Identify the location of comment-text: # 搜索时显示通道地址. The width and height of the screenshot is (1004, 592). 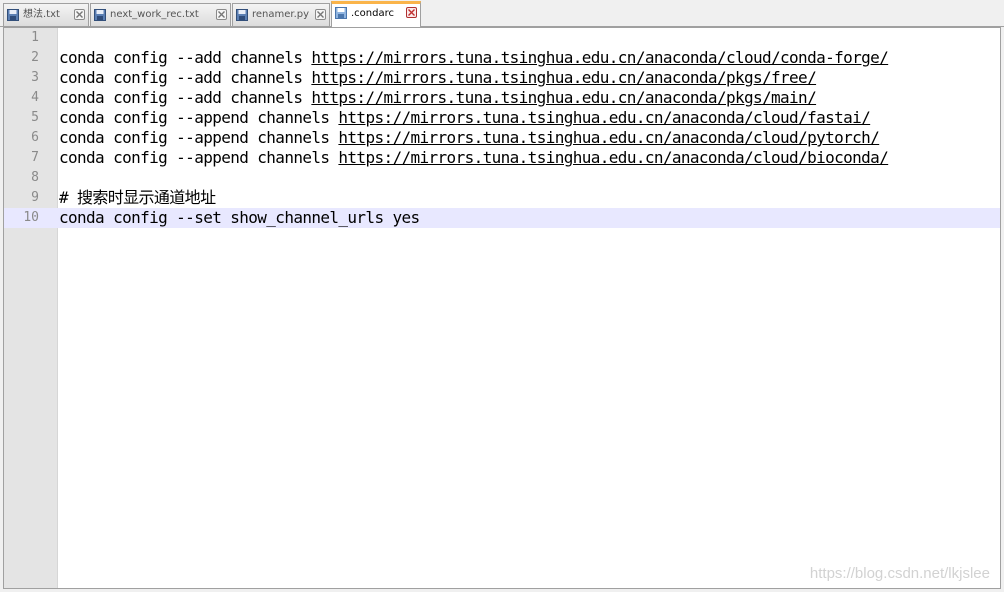
(137, 197).